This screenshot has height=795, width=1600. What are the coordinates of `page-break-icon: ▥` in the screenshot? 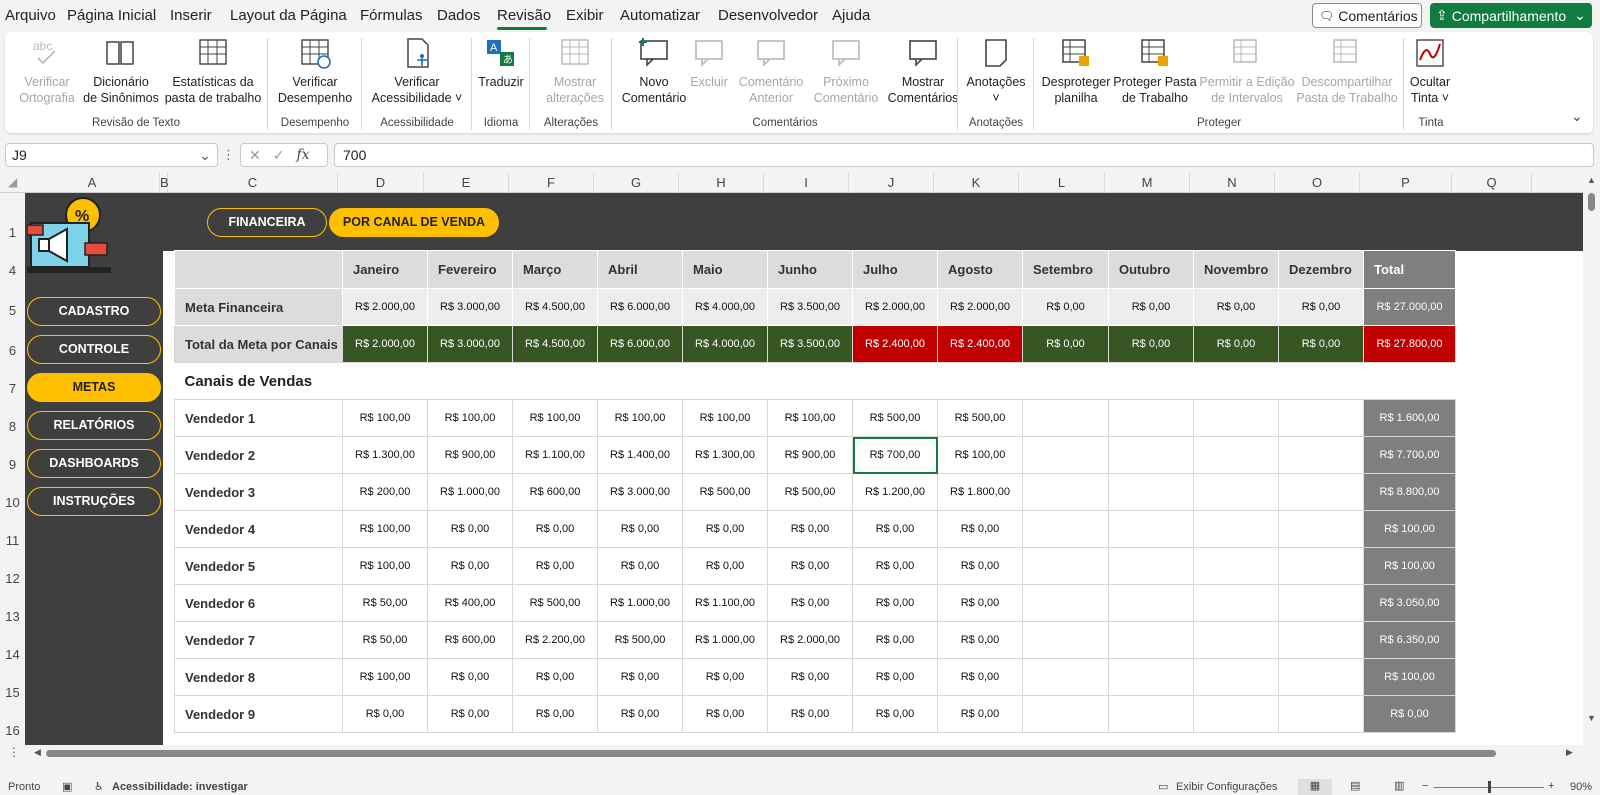 It's located at (1399, 785).